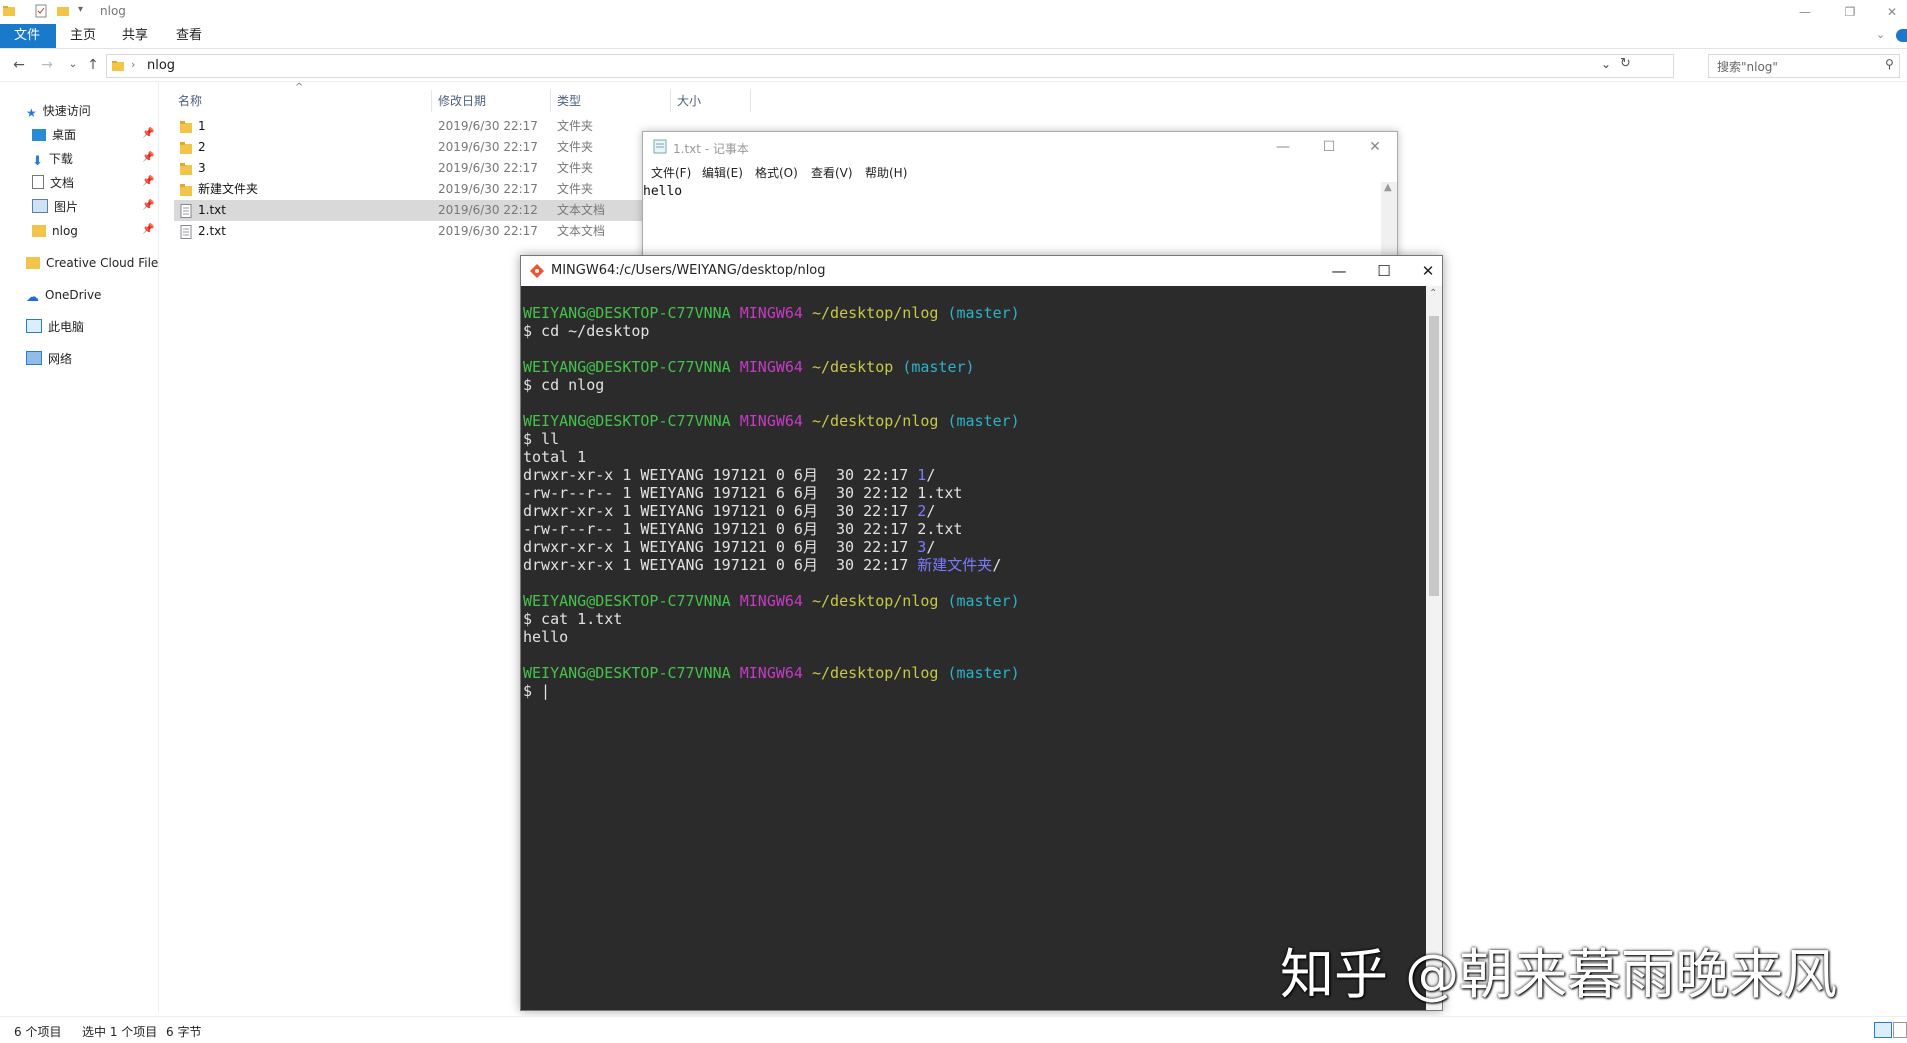 This screenshot has height=1043, width=1907. Describe the element at coordinates (113, 11) in the screenshot. I see `window-title: nlog` at that location.